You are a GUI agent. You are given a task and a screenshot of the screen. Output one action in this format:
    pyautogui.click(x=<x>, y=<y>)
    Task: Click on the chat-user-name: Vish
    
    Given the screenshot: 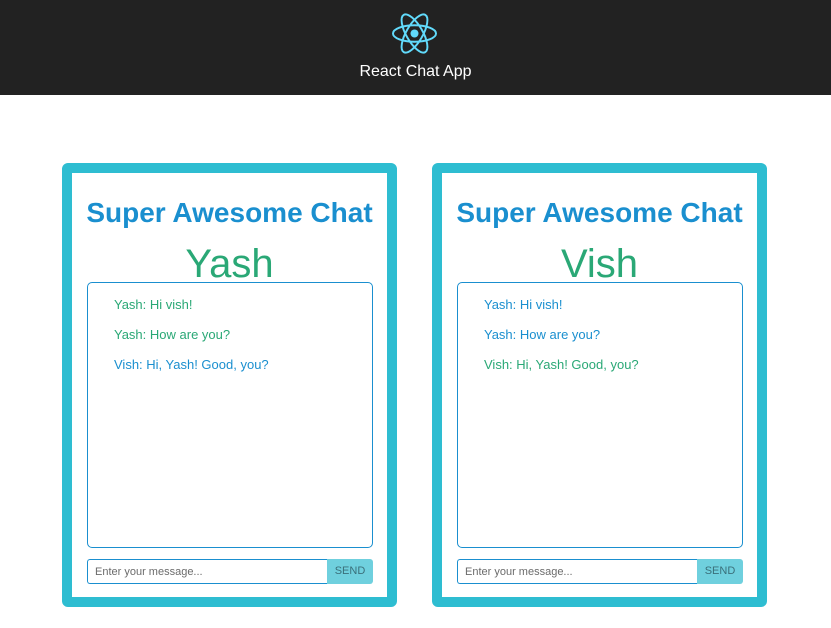 What is the action you would take?
    pyautogui.click(x=599, y=264)
    